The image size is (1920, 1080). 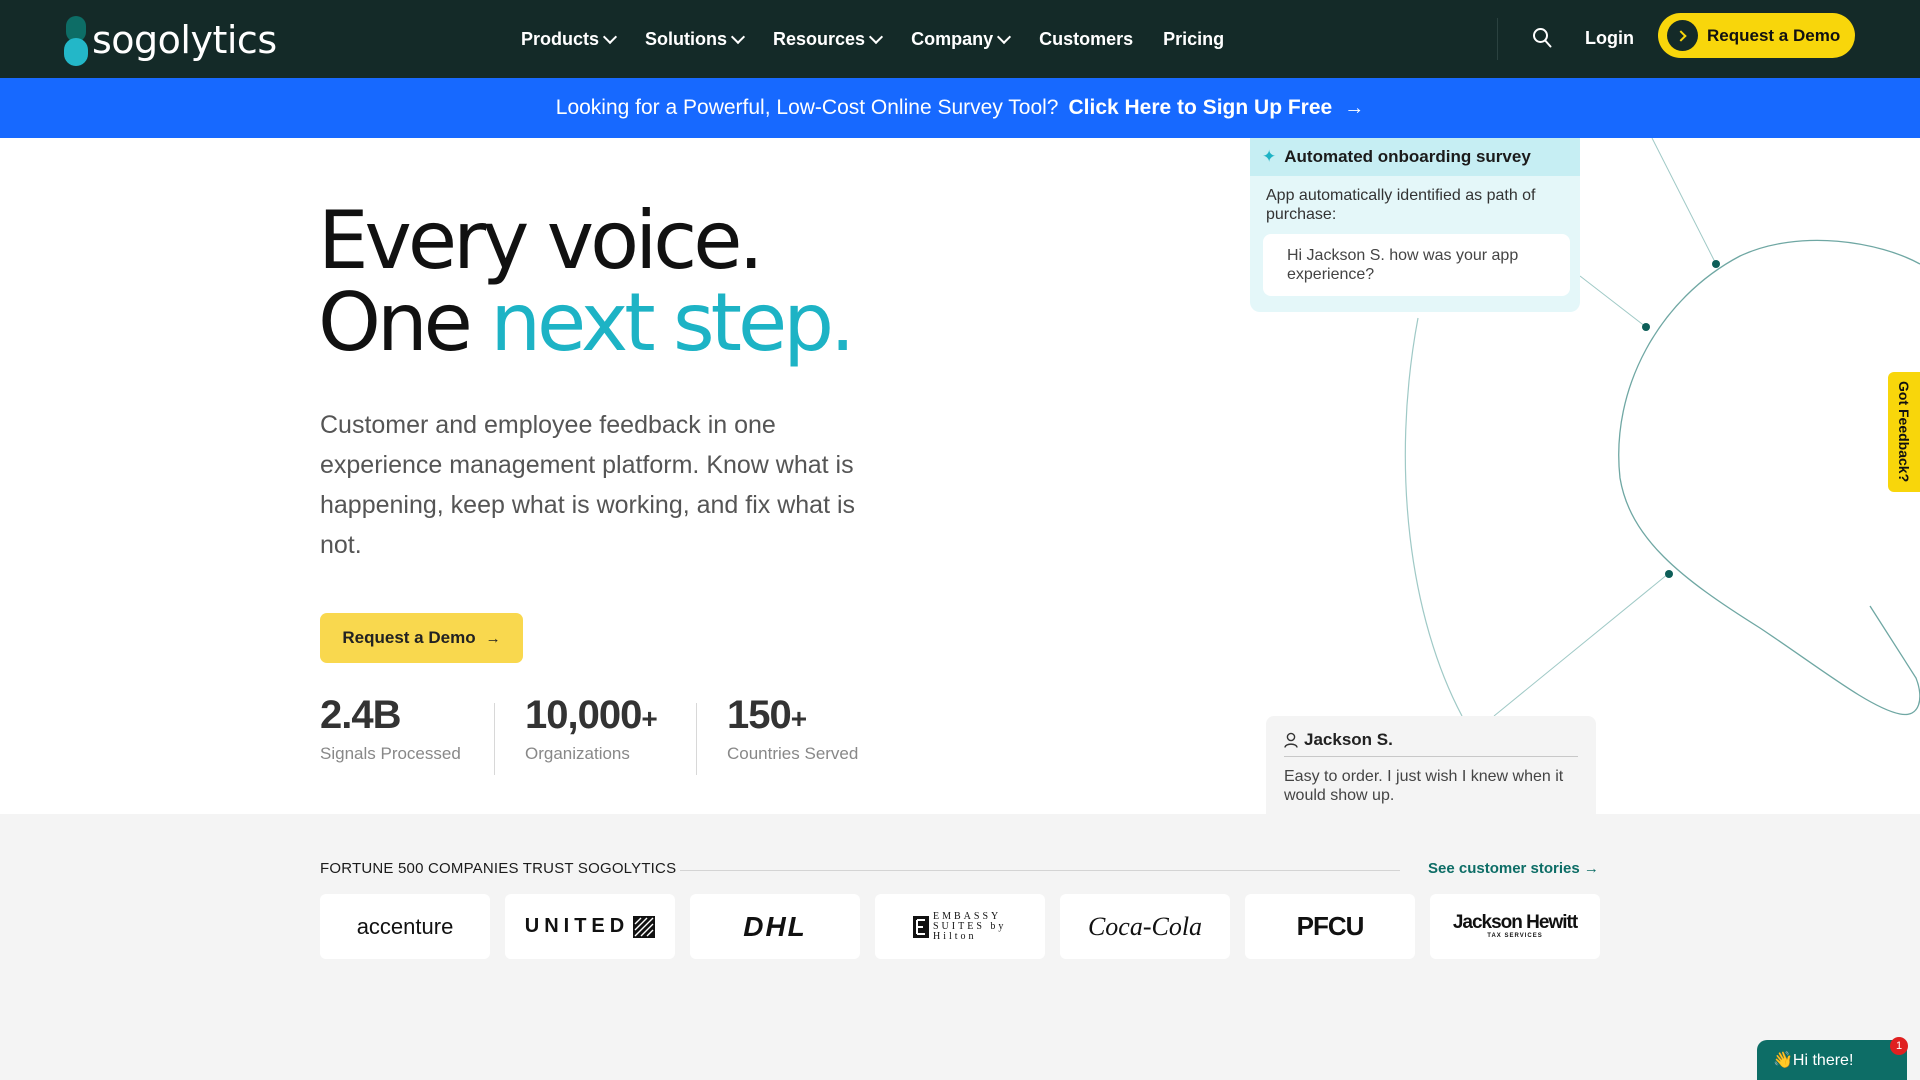 I want to click on stat-number: 150, so click(x=759, y=715).